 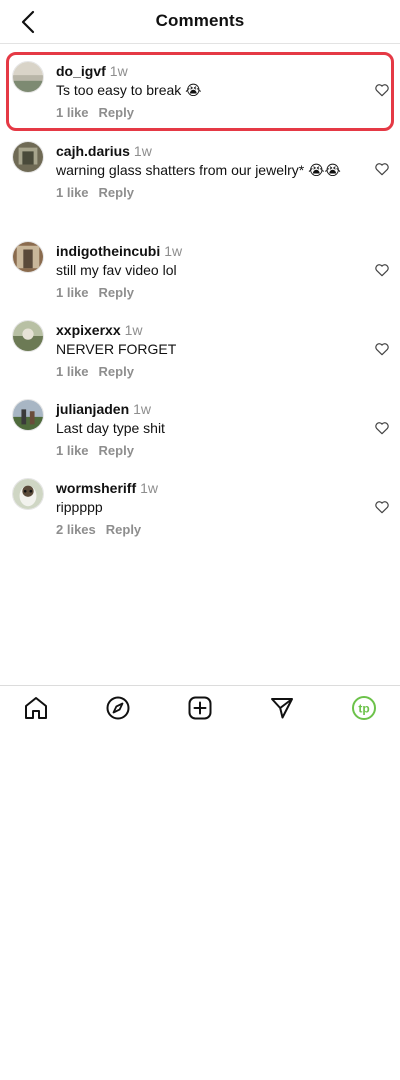 I want to click on page-title: Comments, so click(x=200, y=20).